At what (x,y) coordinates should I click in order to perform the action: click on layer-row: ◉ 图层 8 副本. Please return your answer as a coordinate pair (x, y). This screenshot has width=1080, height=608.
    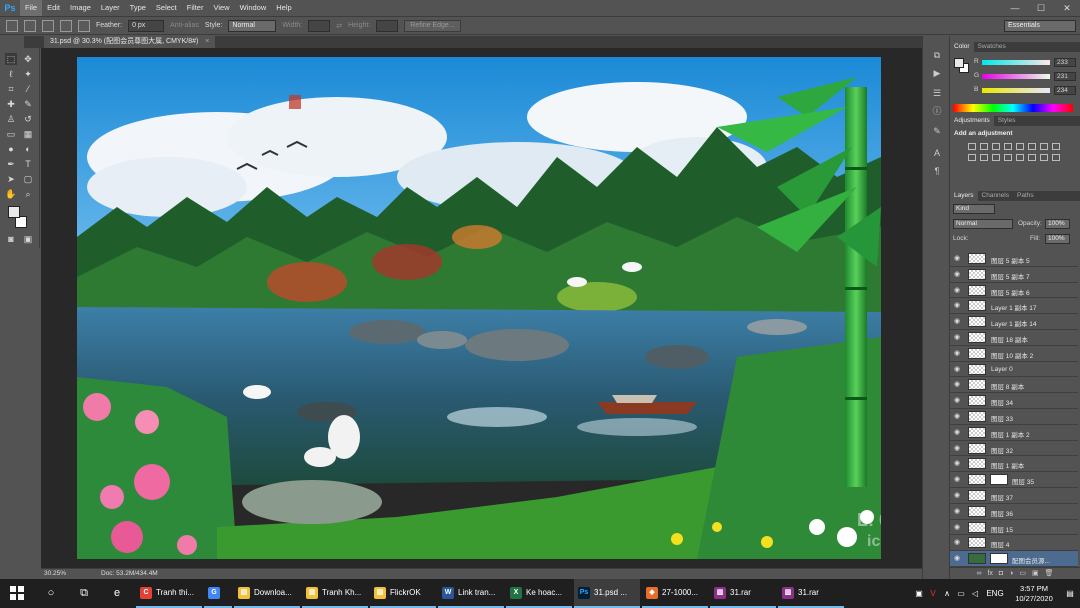
    Looking at the image, I should click on (1014, 385).